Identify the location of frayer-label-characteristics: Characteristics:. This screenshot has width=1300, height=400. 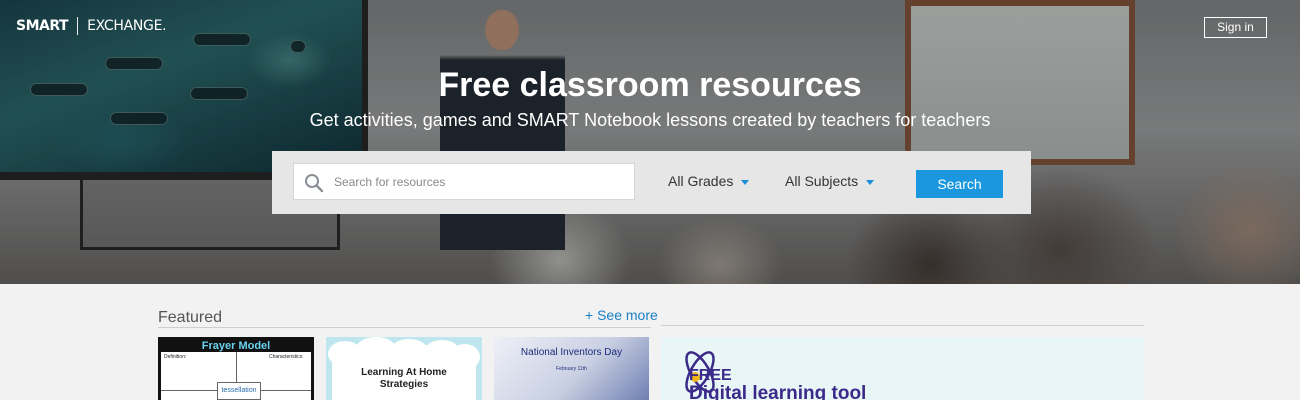
(286, 357).